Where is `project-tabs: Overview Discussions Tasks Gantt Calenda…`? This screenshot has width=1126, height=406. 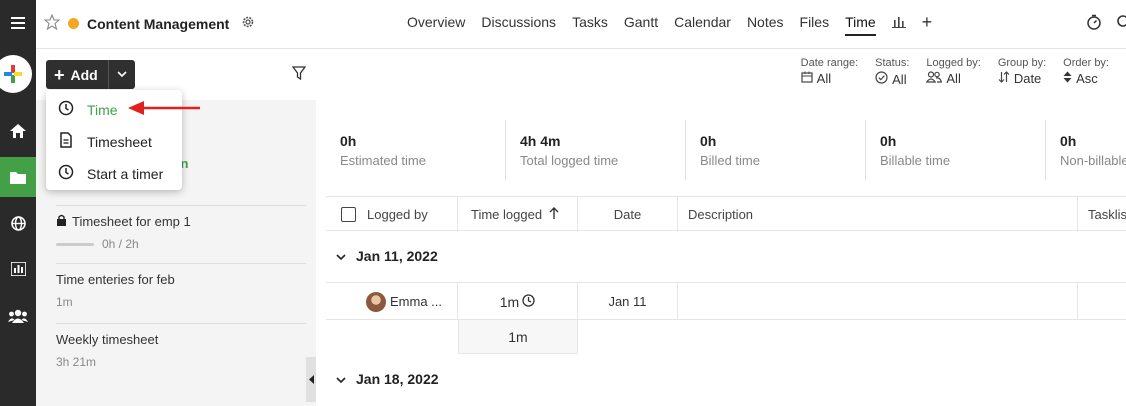 project-tabs: Overview Discussions Tasks Gantt Calenda… is located at coordinates (677, 24).